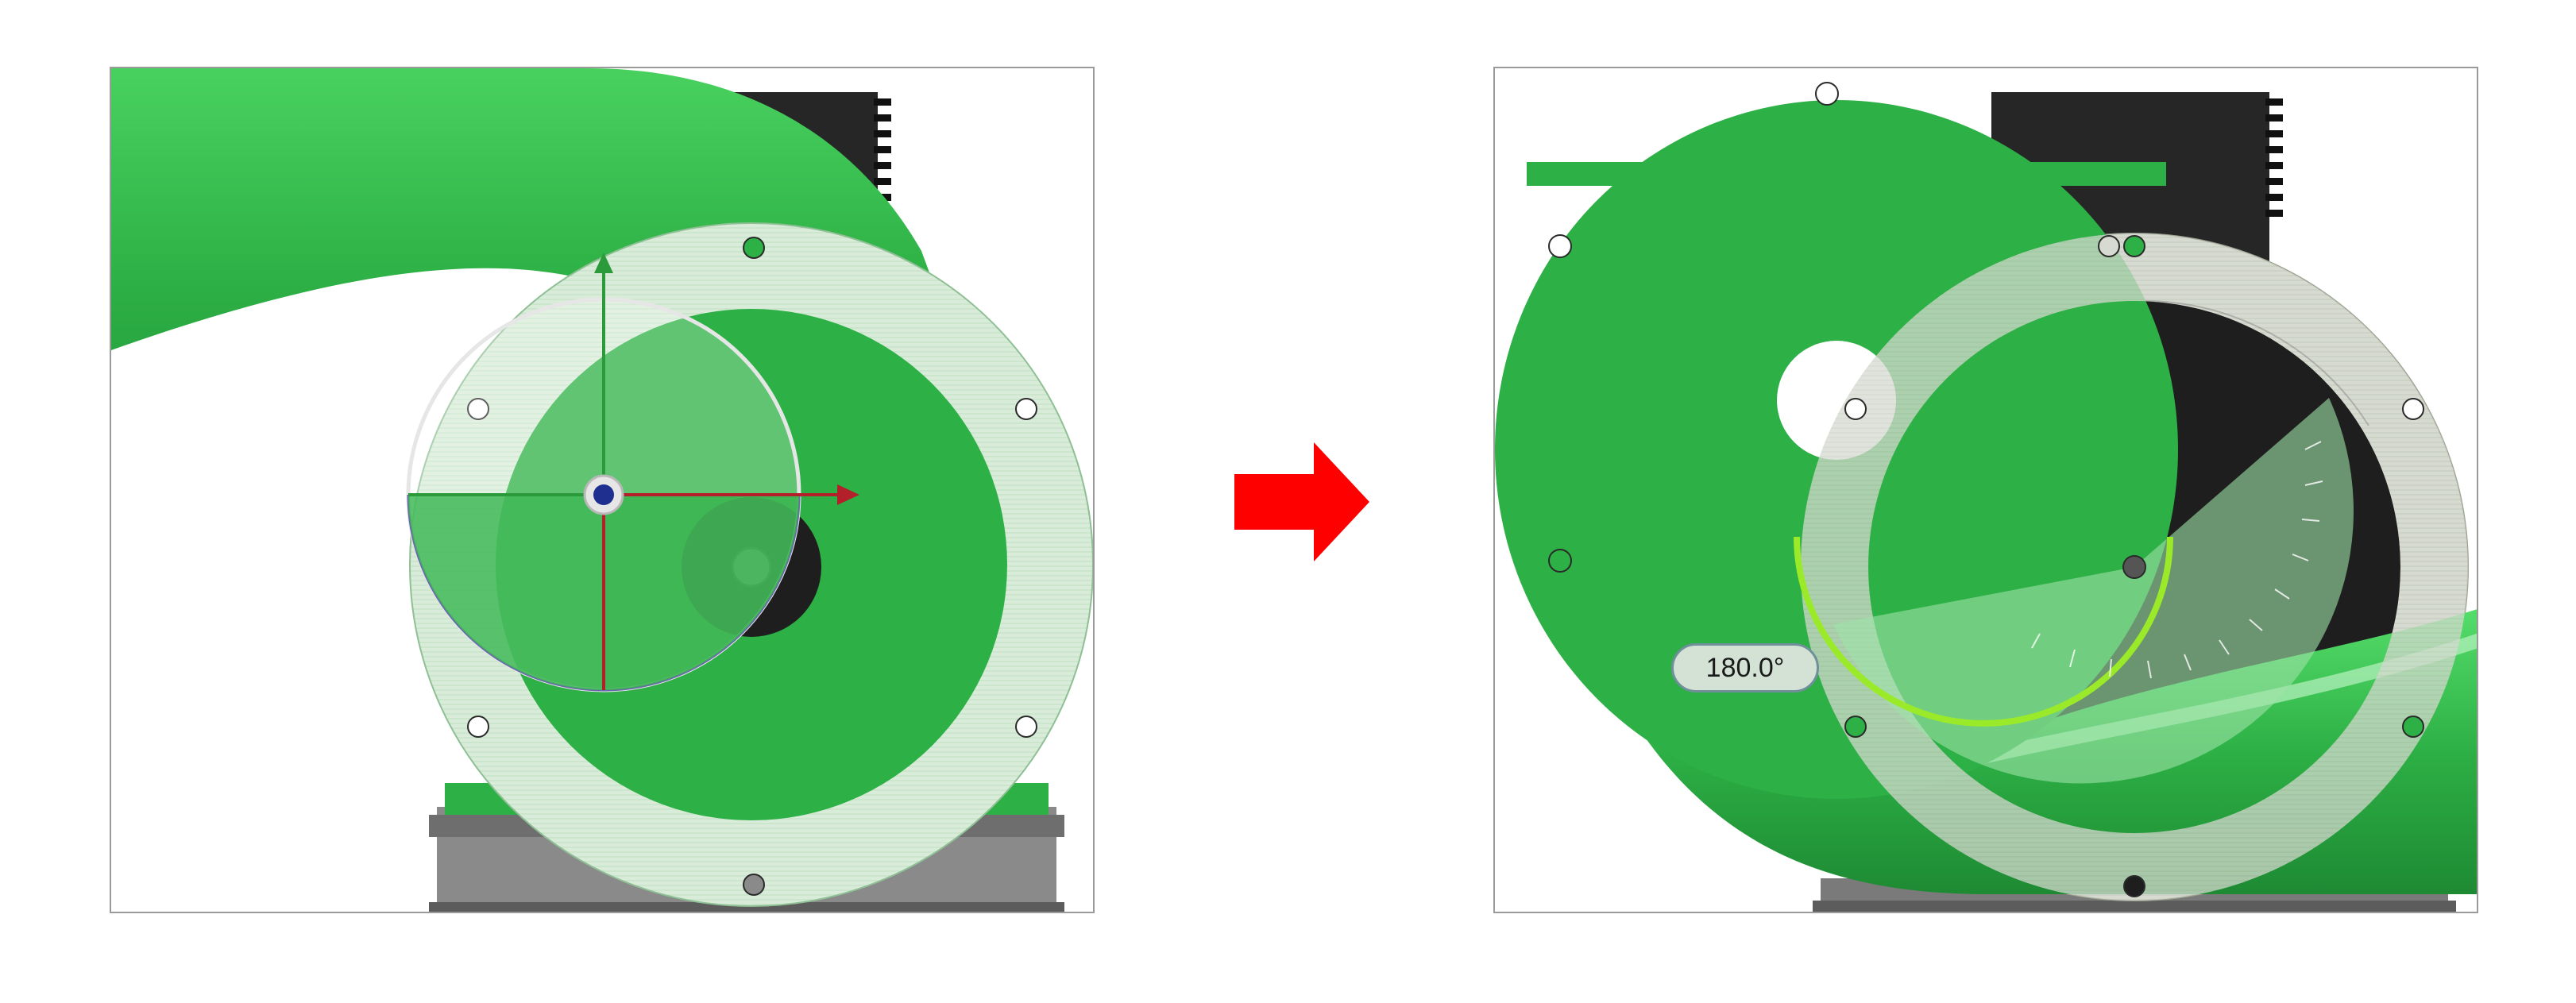 Image resolution: width=2576 pixels, height=1003 pixels. I want to click on rotation-angle-readout: 180.0°, so click(1745, 667).